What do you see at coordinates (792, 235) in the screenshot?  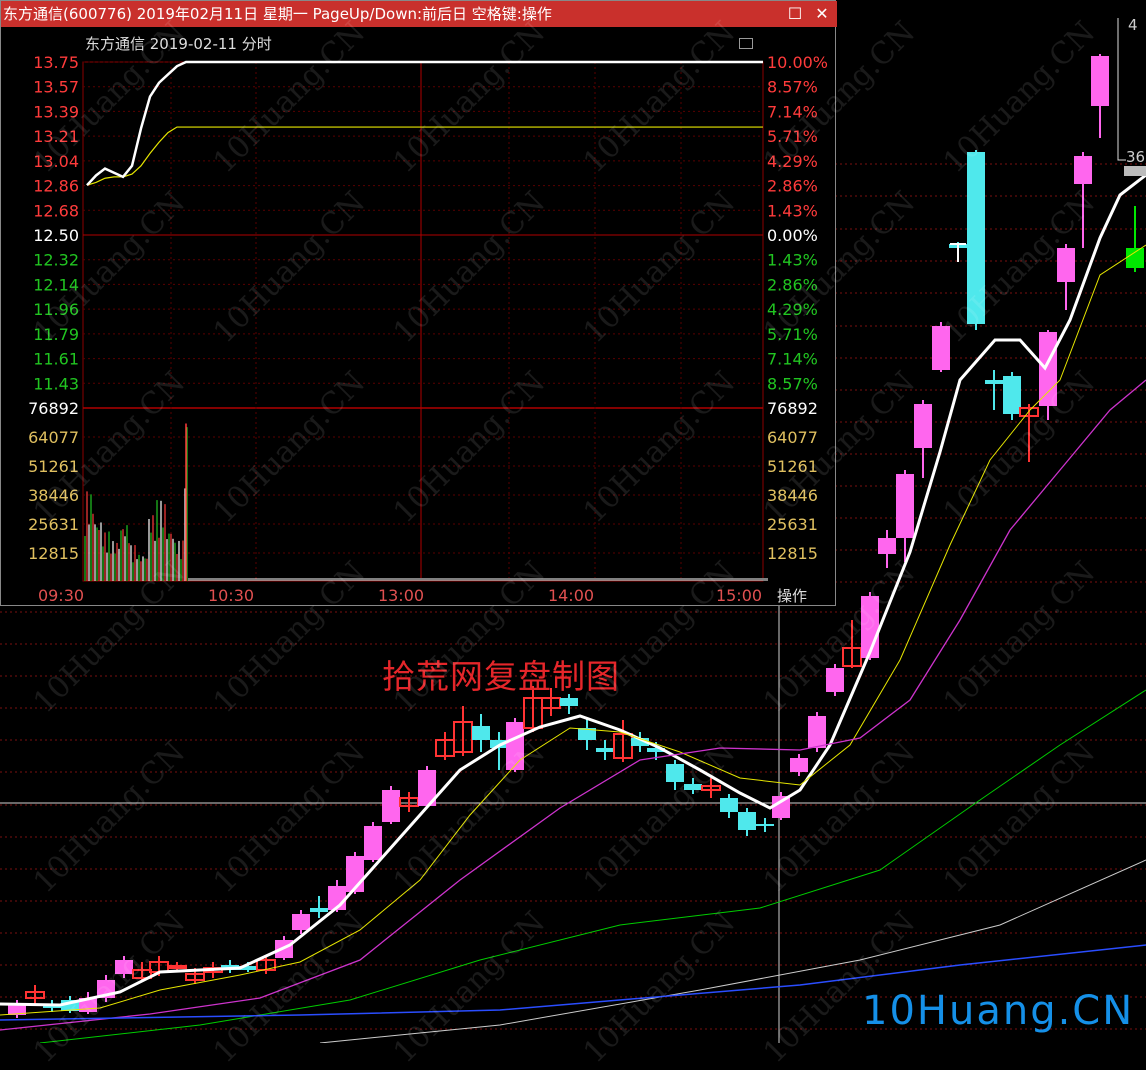 I see `pct-tick-label: 0.00%` at bounding box center [792, 235].